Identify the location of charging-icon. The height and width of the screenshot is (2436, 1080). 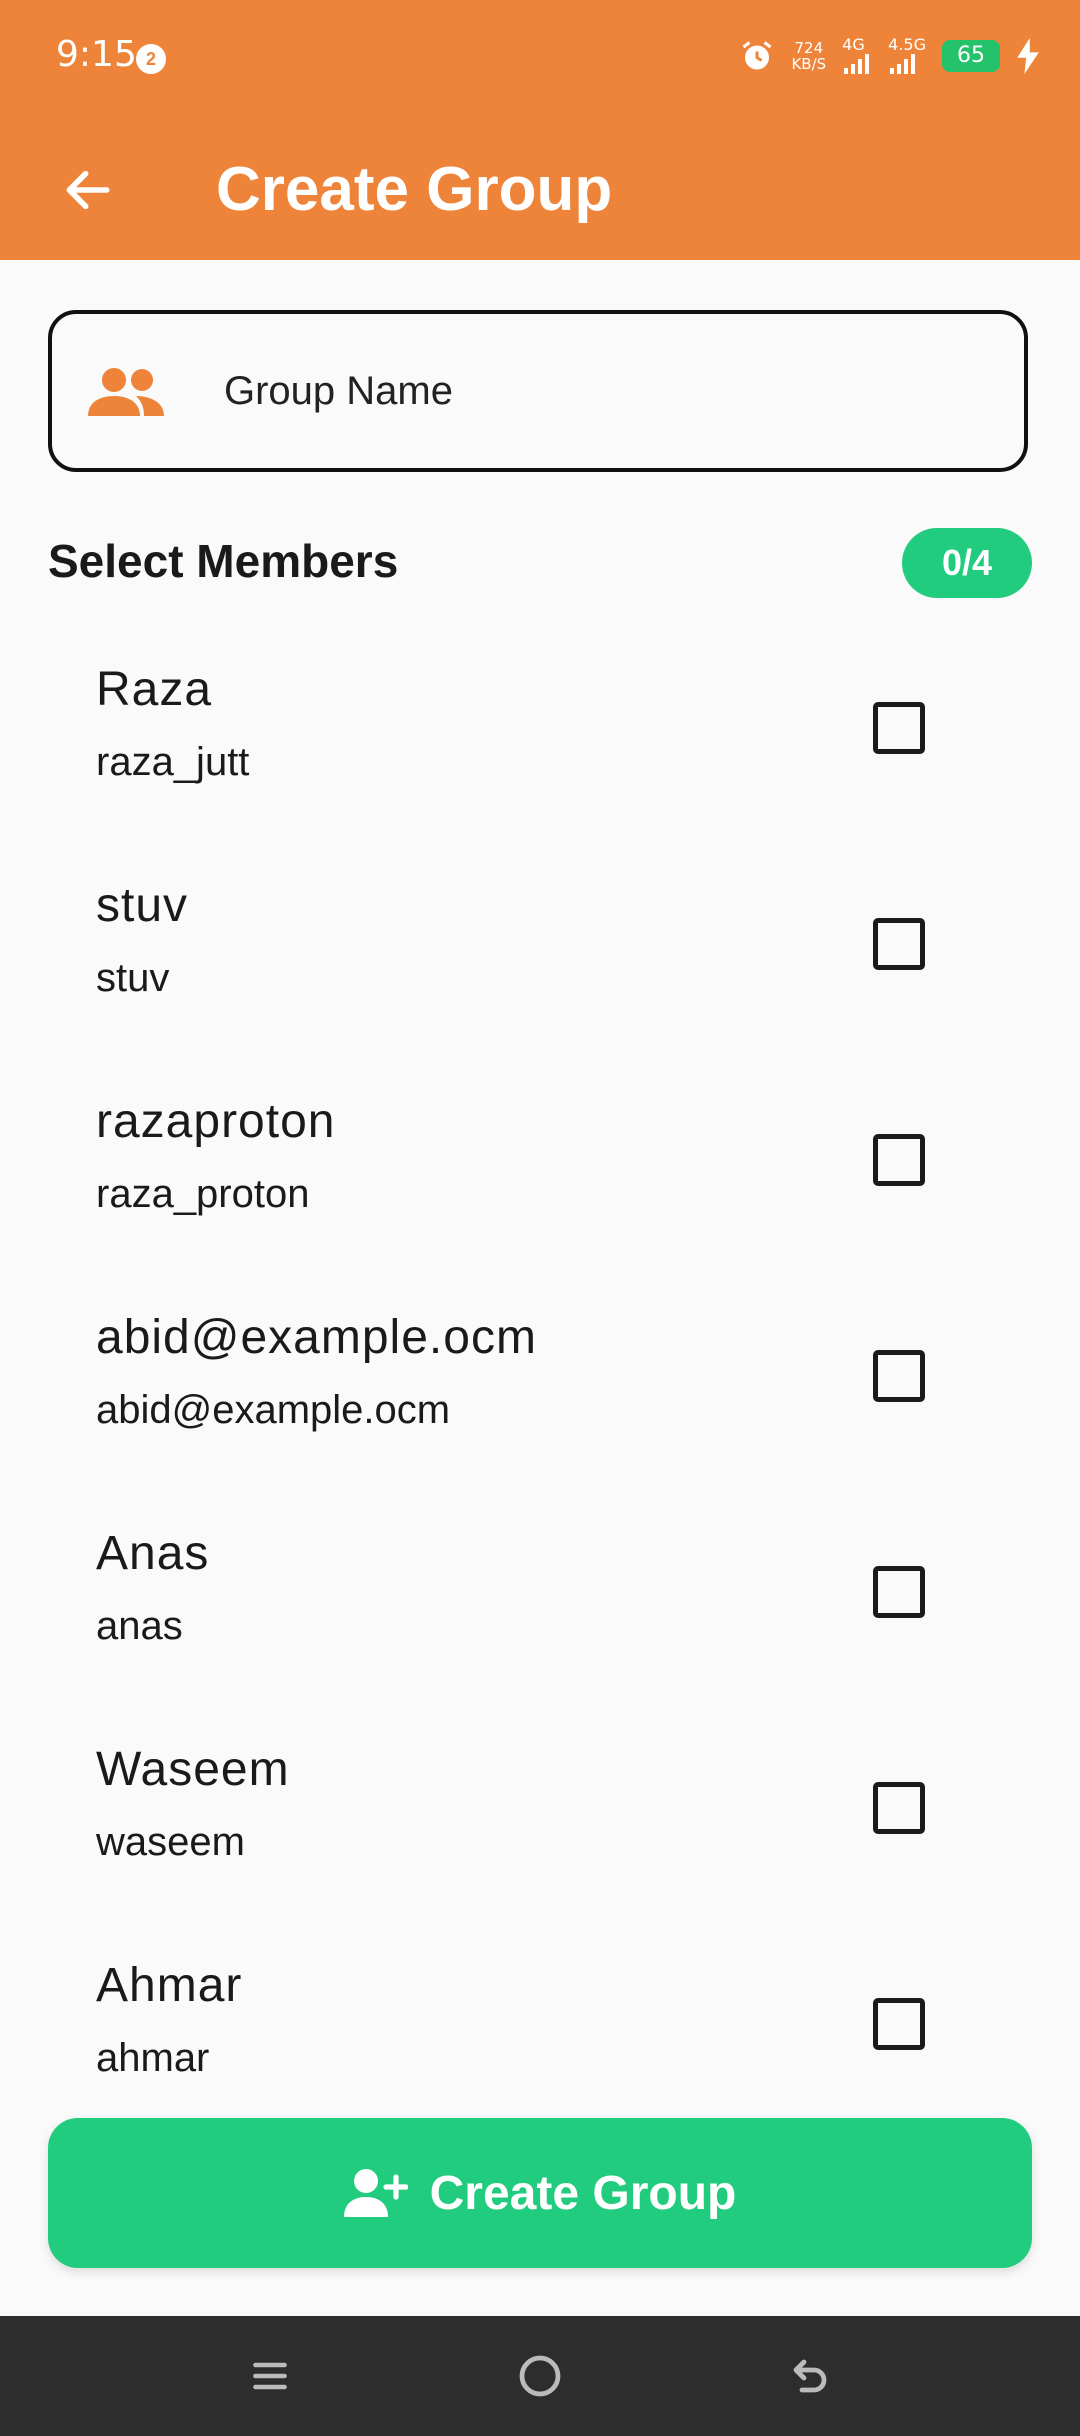
(1028, 56).